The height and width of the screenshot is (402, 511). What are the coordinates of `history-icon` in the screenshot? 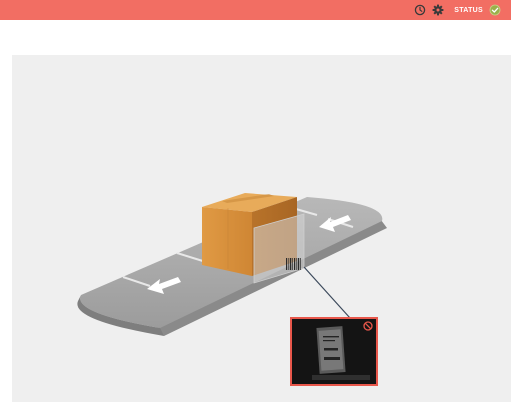 It's located at (420, 10).